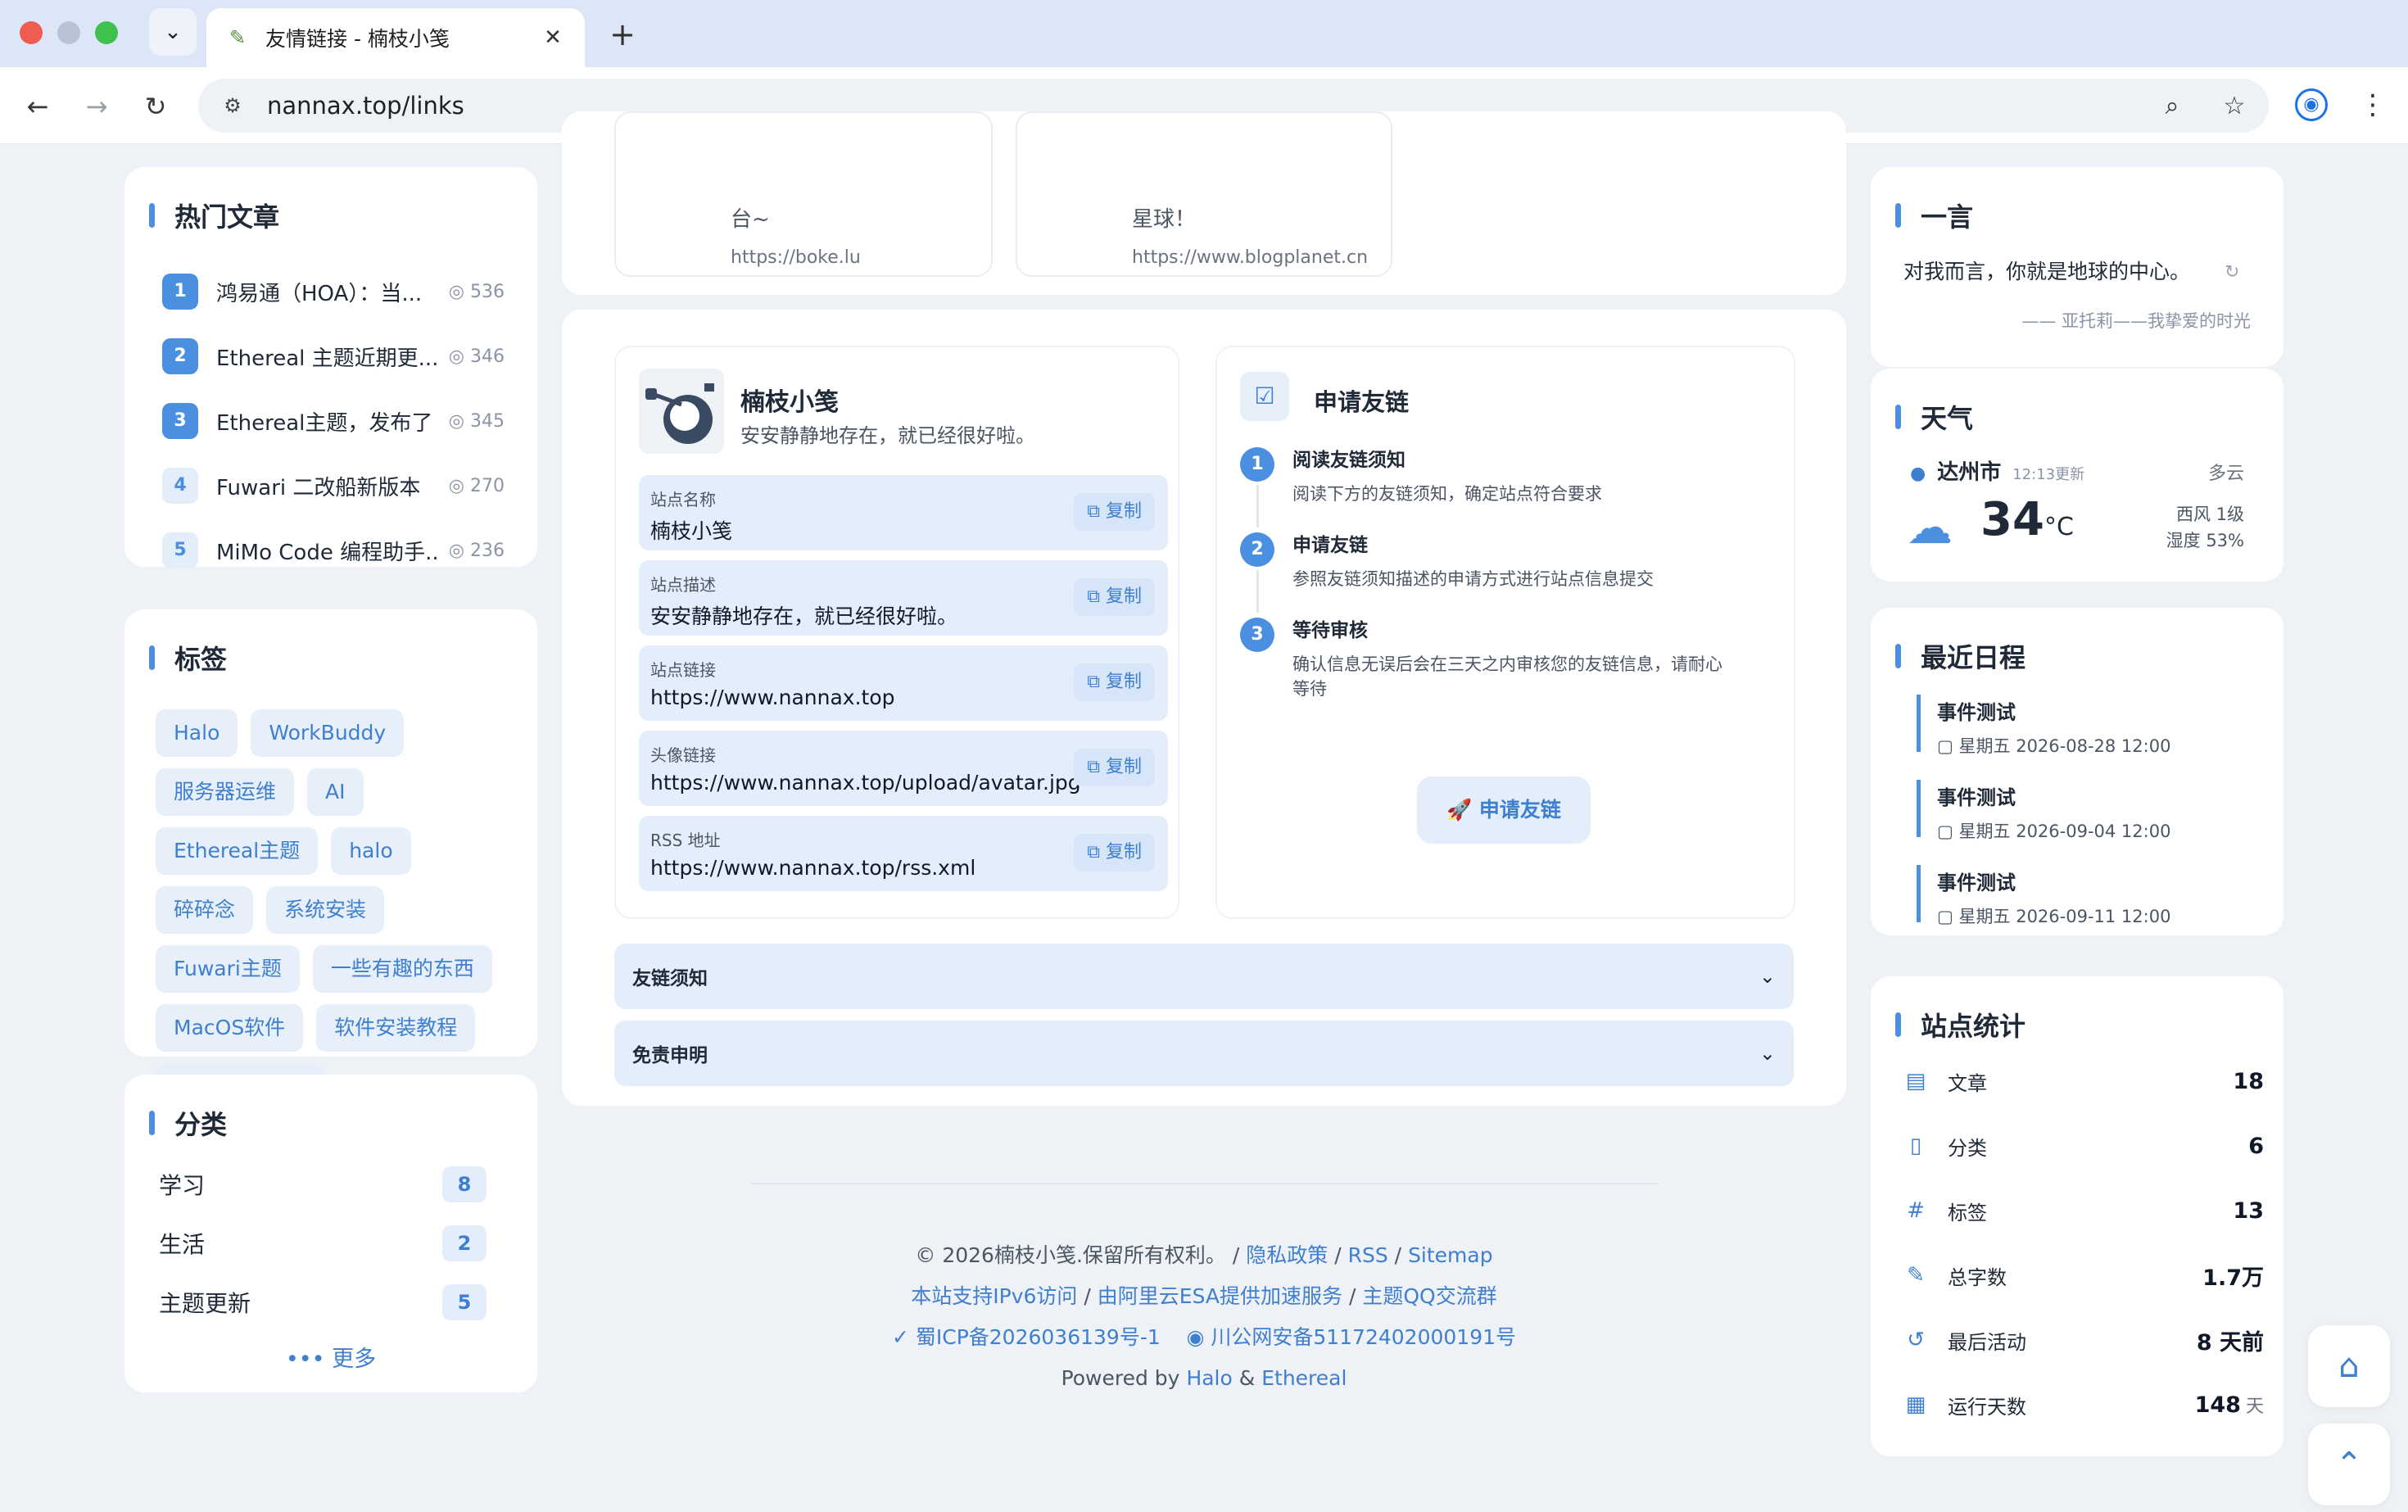  I want to click on category-name: 学习, so click(182, 1184).